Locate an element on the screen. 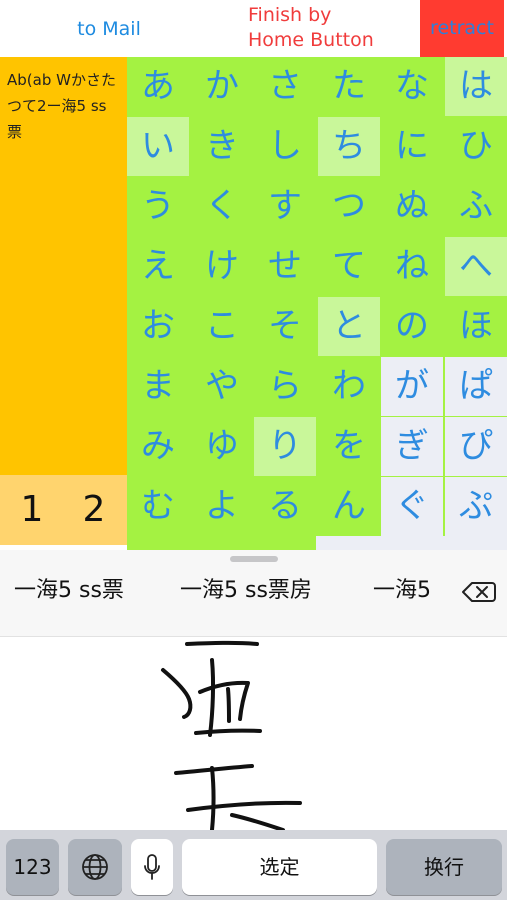  kana-key: ゆ is located at coordinates (222, 446).